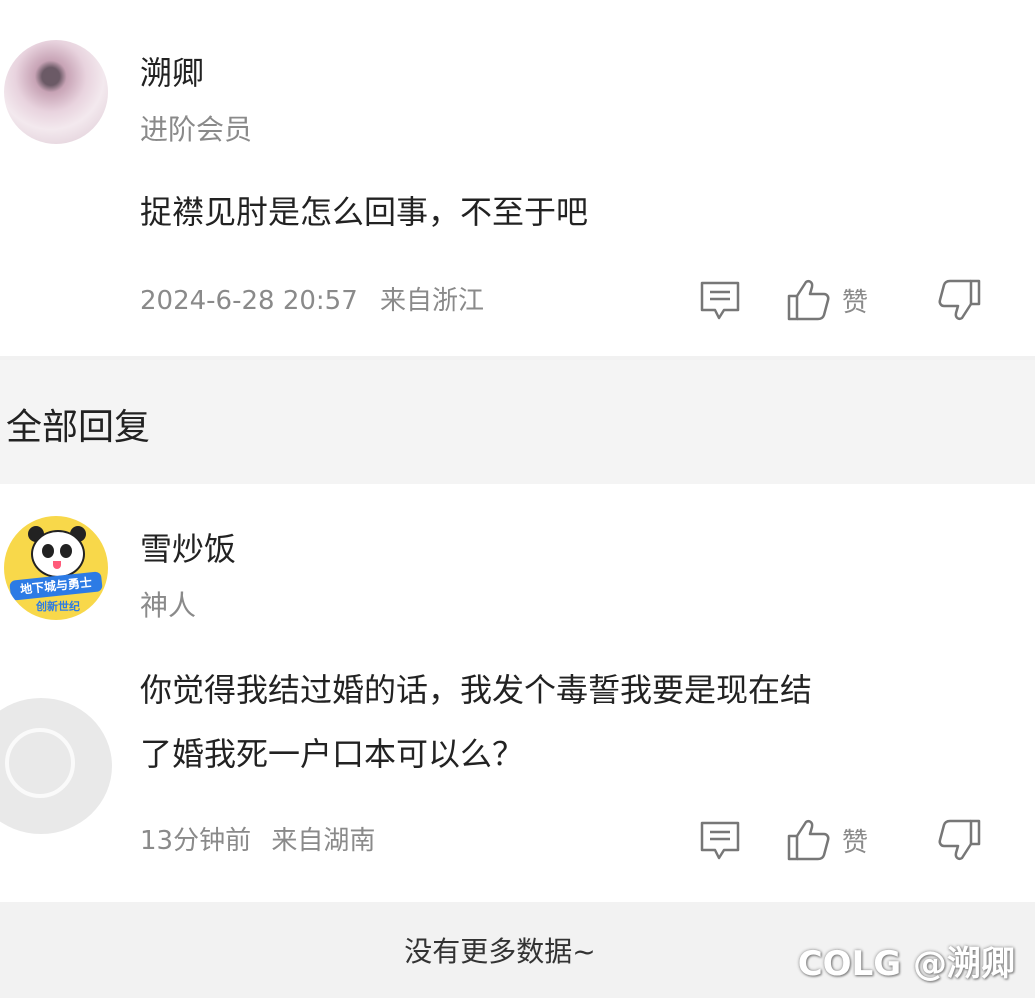 The width and height of the screenshot is (1035, 998). What do you see at coordinates (188, 547) in the screenshot?
I see `username: 雪炒饭` at bounding box center [188, 547].